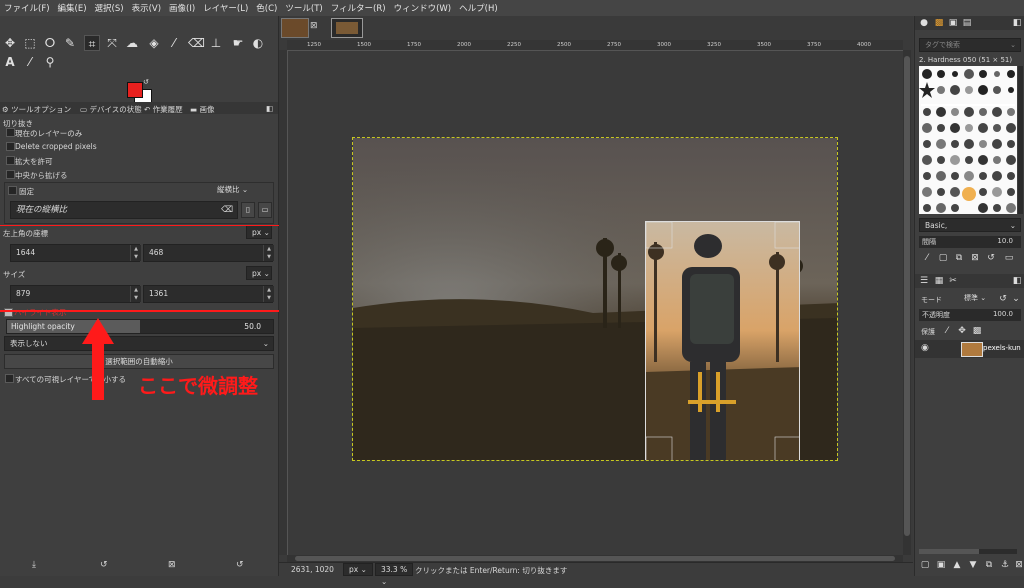  Describe the element at coordinates (943, 258) in the screenshot. I see `new-brush-icon: ▢` at that location.